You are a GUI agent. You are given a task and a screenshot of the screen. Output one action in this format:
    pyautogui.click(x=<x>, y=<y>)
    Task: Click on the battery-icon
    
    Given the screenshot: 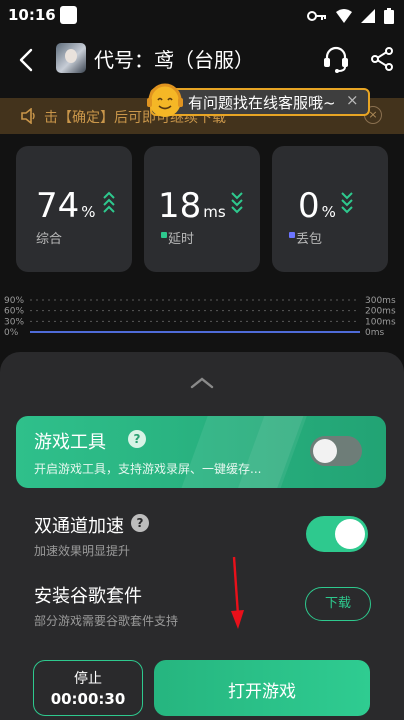 What is the action you would take?
    pyautogui.click(x=389, y=16)
    